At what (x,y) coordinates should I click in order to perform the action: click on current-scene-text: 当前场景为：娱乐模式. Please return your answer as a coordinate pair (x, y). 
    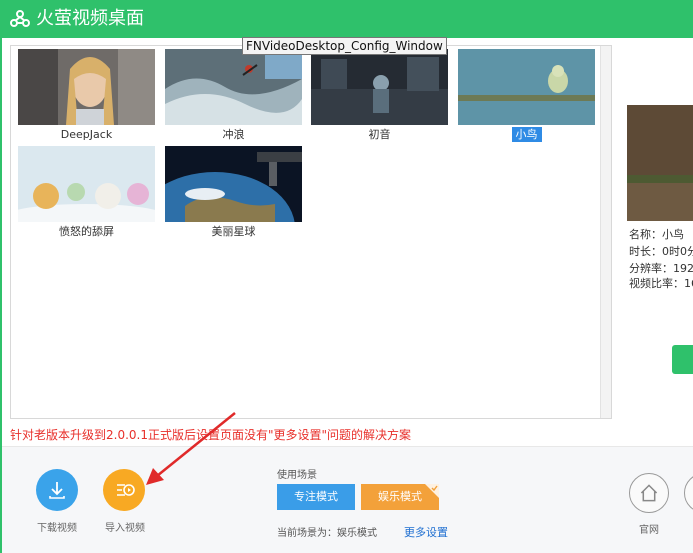
    Looking at the image, I should click on (327, 533).